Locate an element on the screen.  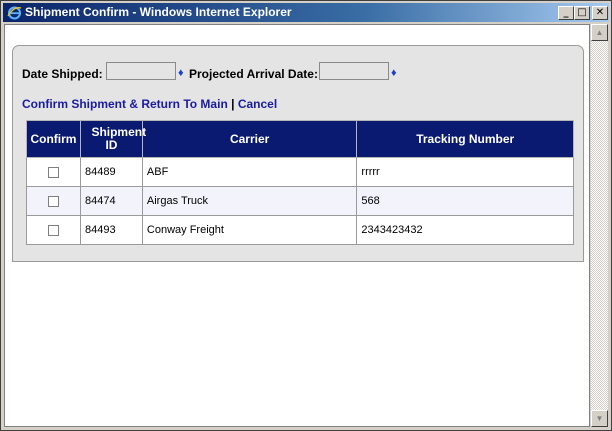
minimize-icon: _ is located at coordinates (566, 12).